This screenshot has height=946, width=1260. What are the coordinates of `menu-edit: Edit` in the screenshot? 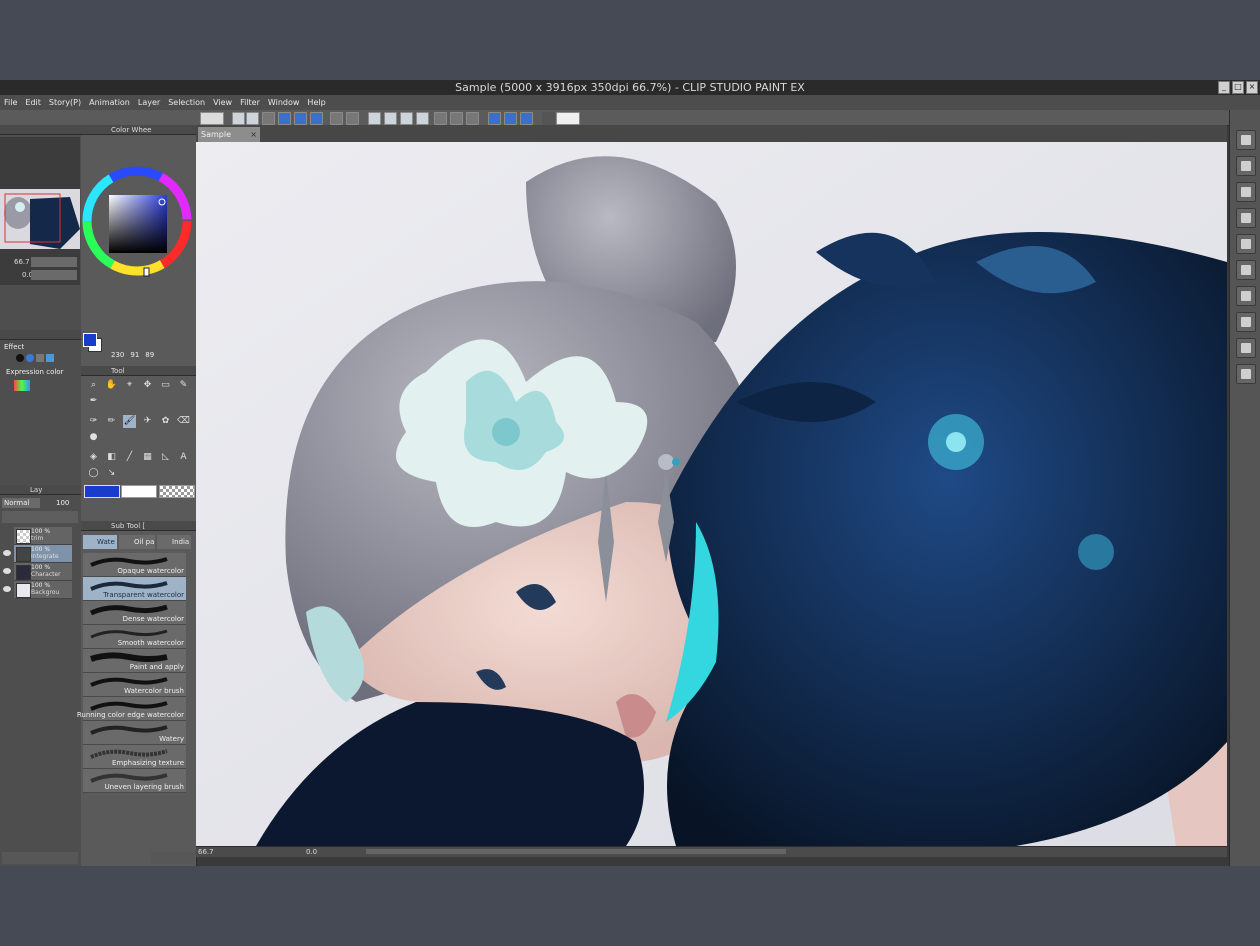 It's located at (33, 102).